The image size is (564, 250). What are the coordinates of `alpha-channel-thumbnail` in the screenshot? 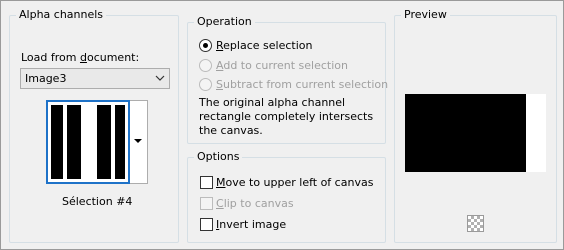 It's located at (88, 142).